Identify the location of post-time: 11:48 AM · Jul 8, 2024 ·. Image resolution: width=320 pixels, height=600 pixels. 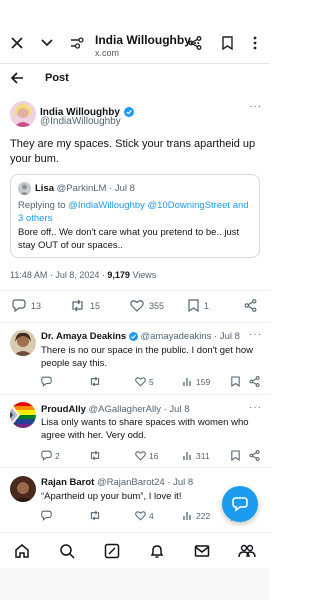
(57, 275).